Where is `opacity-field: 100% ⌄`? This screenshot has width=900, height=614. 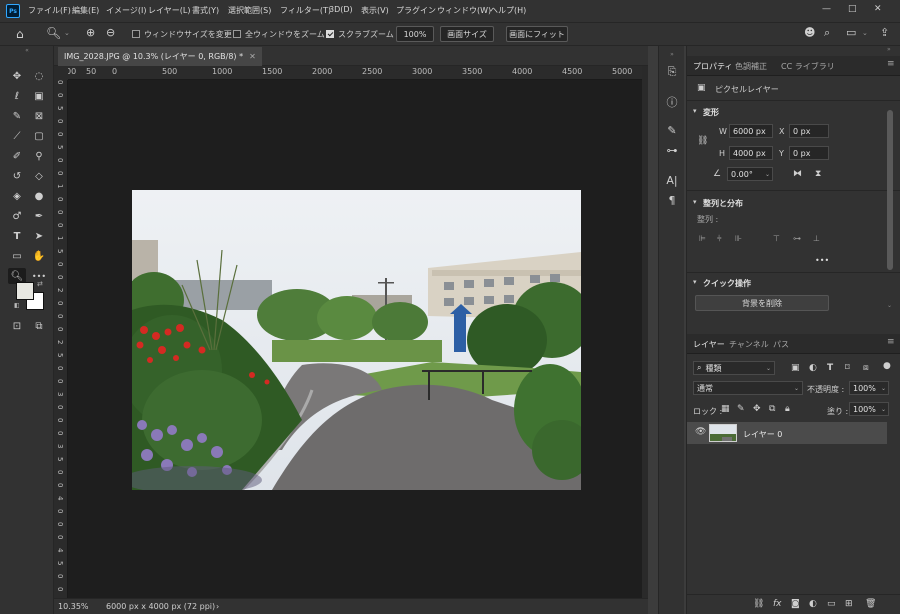
opacity-field: 100% ⌄ is located at coordinates (869, 388).